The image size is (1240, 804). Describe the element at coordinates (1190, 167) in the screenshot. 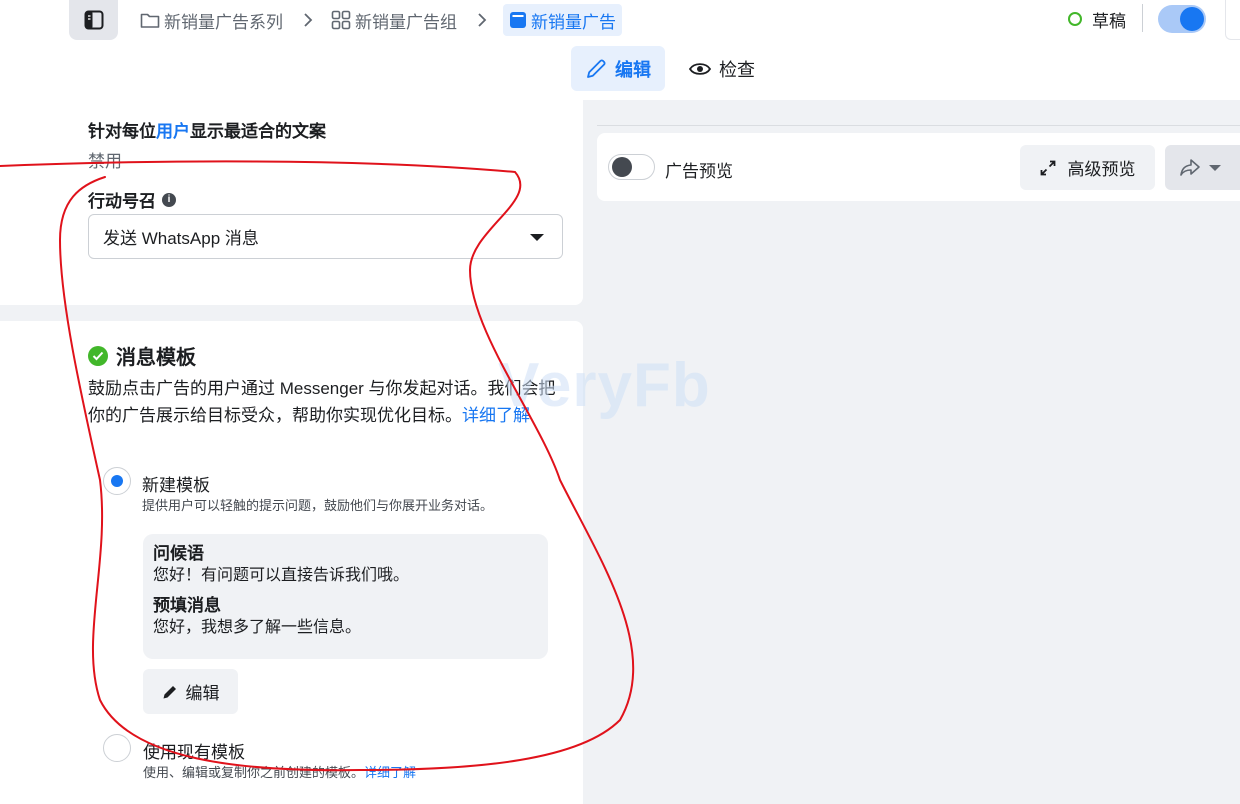

I see `share-arrow-icon` at that location.